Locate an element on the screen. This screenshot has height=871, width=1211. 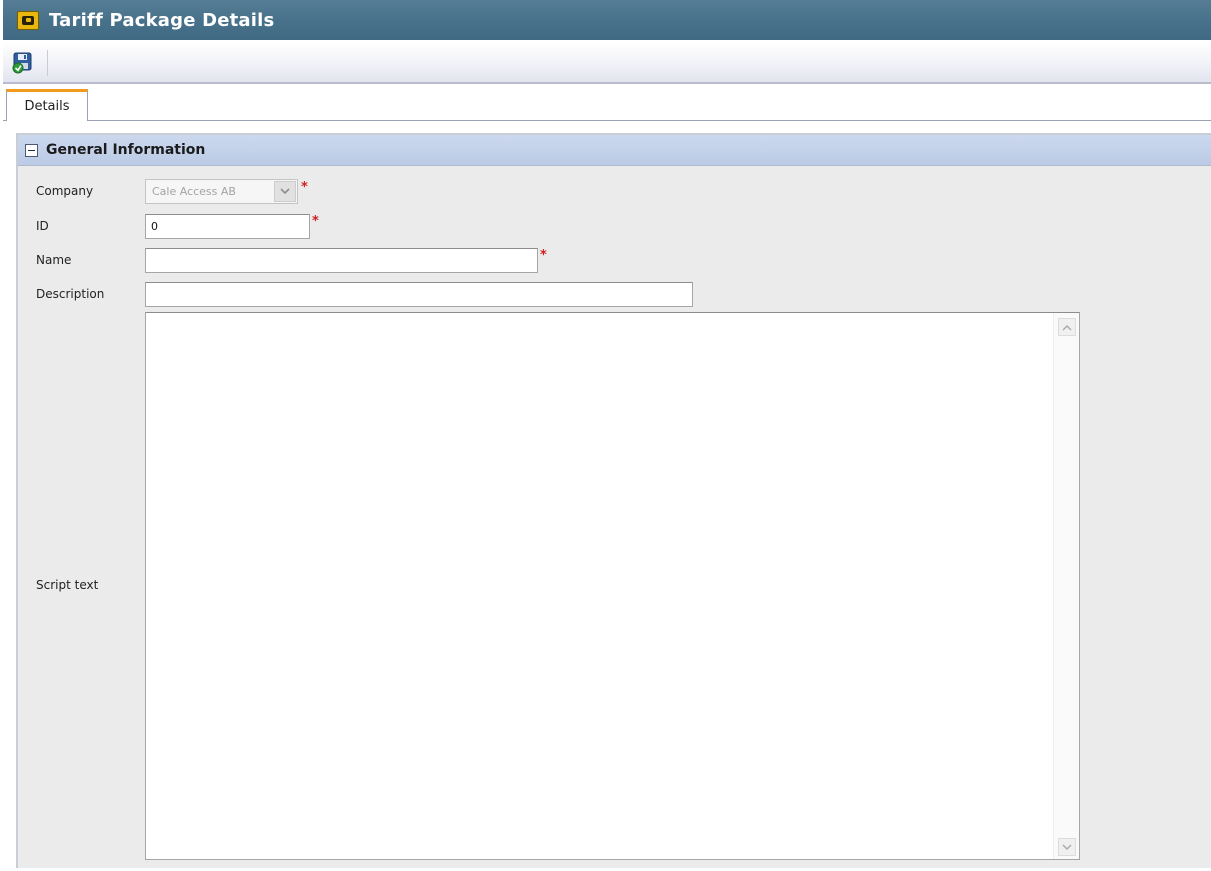
section-header: General Information is located at coordinates (614, 150).